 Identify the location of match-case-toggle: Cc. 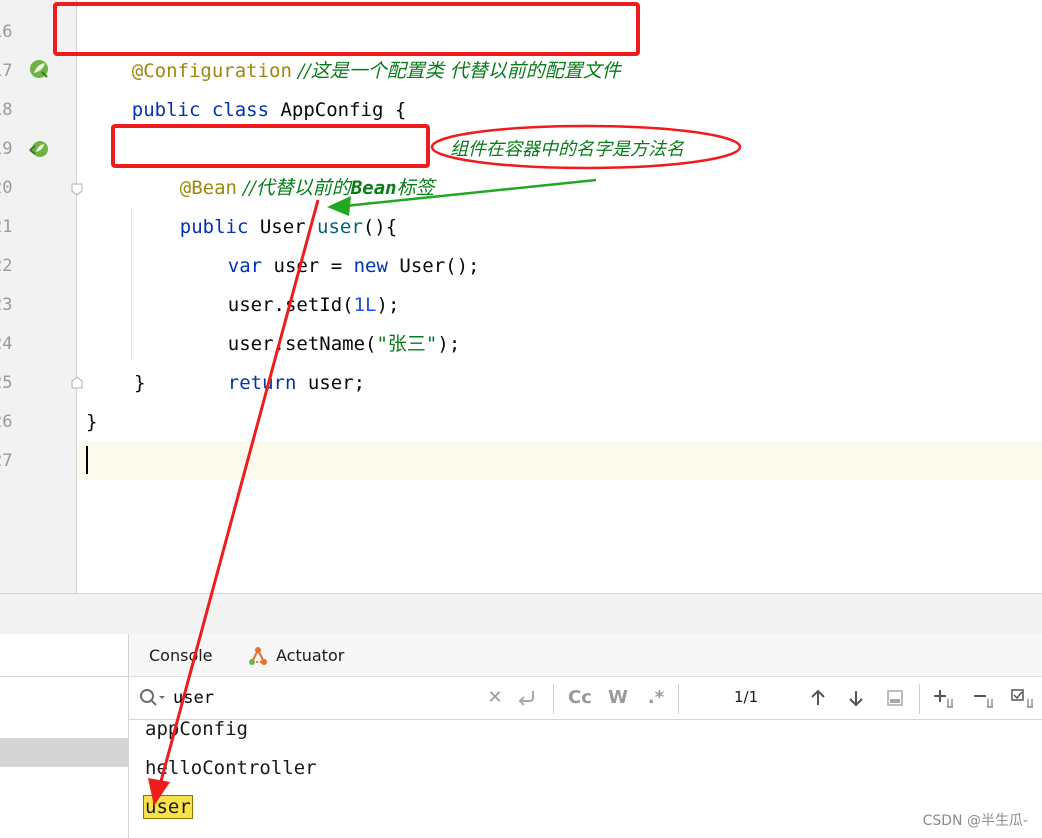
(580, 698).